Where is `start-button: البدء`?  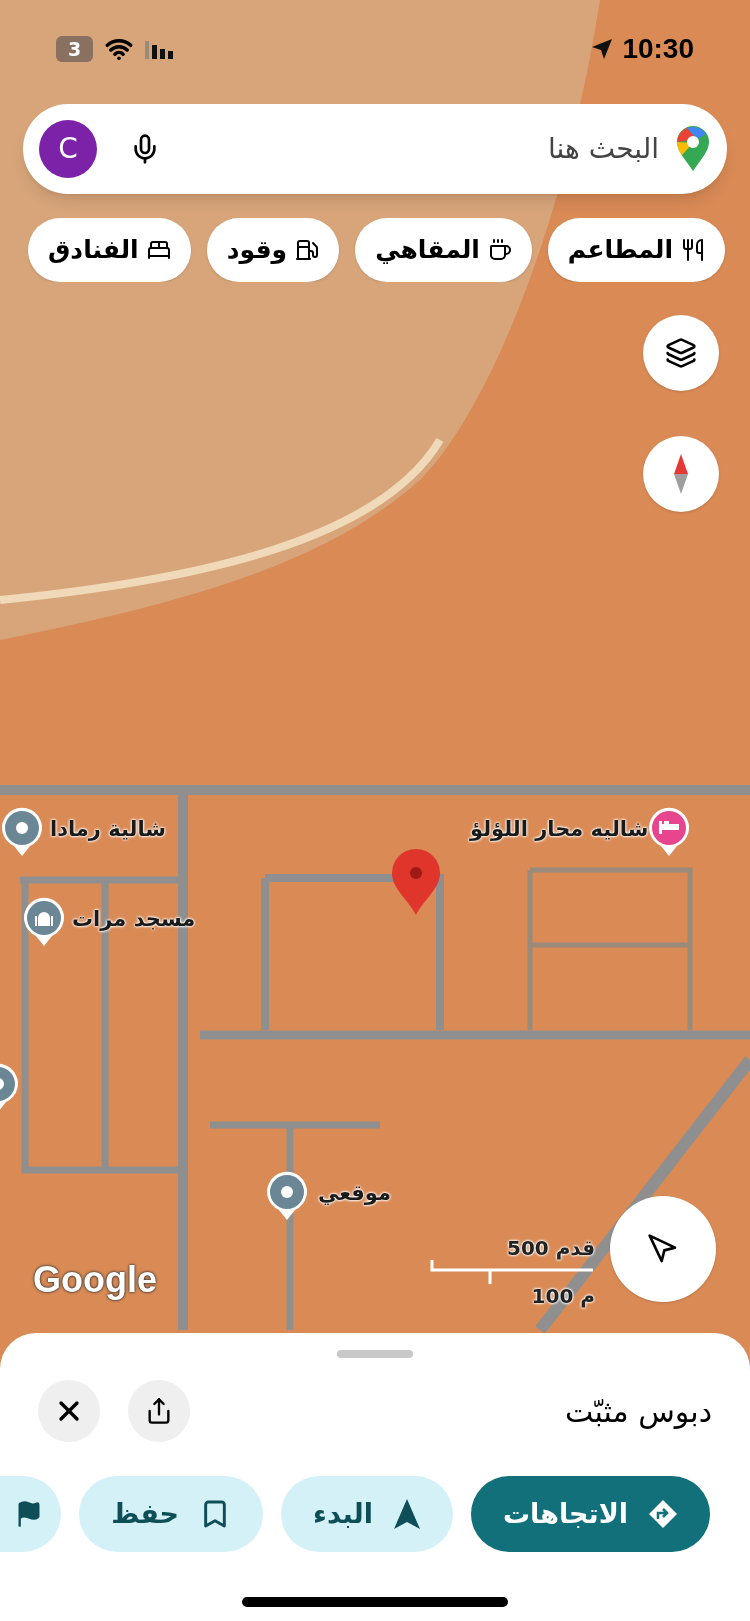
start-button: البدء is located at coordinates (367, 1514).